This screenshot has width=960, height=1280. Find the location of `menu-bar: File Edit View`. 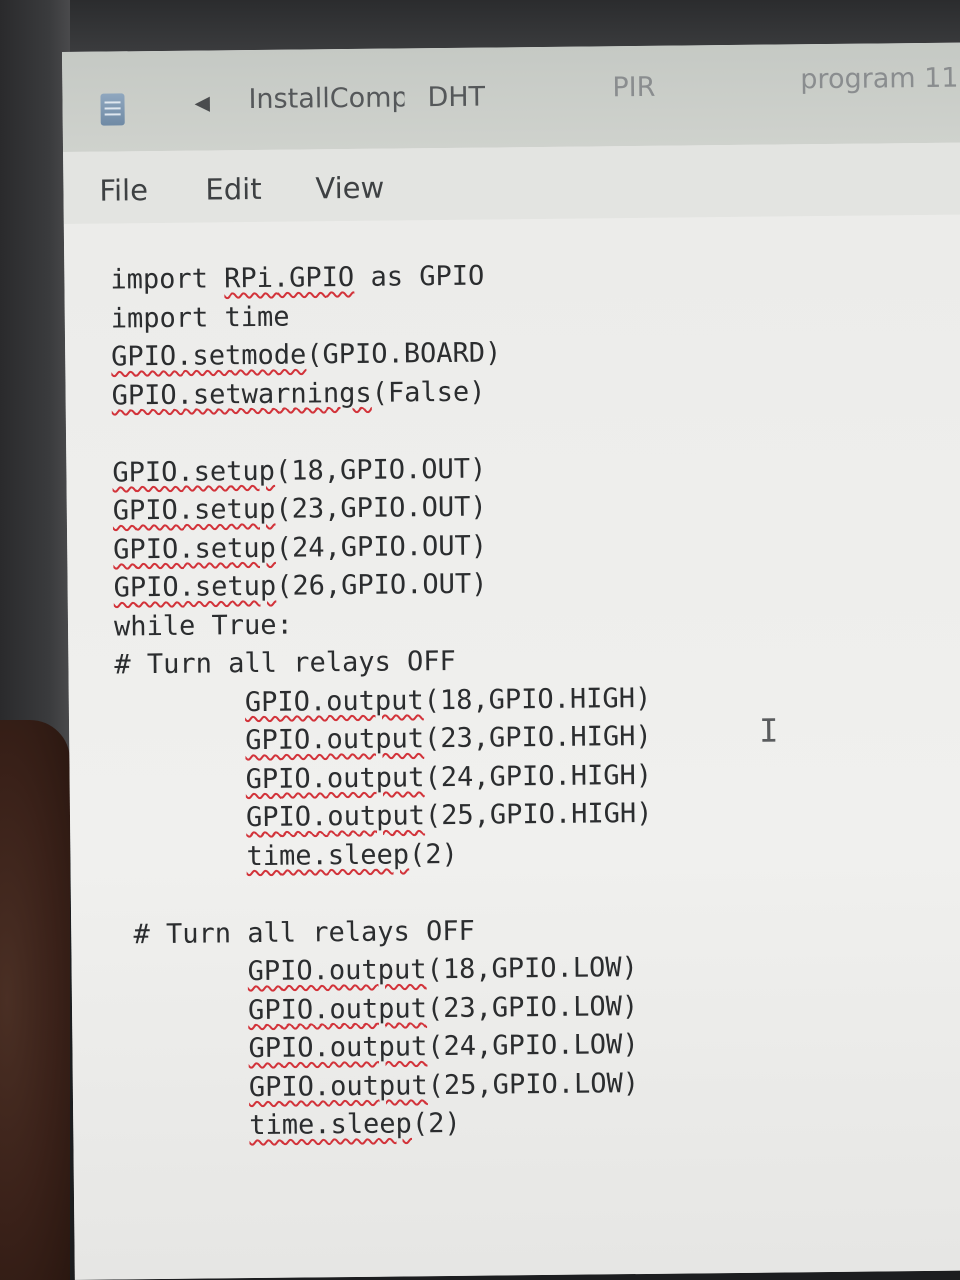

menu-bar: File Edit View is located at coordinates (511, 183).